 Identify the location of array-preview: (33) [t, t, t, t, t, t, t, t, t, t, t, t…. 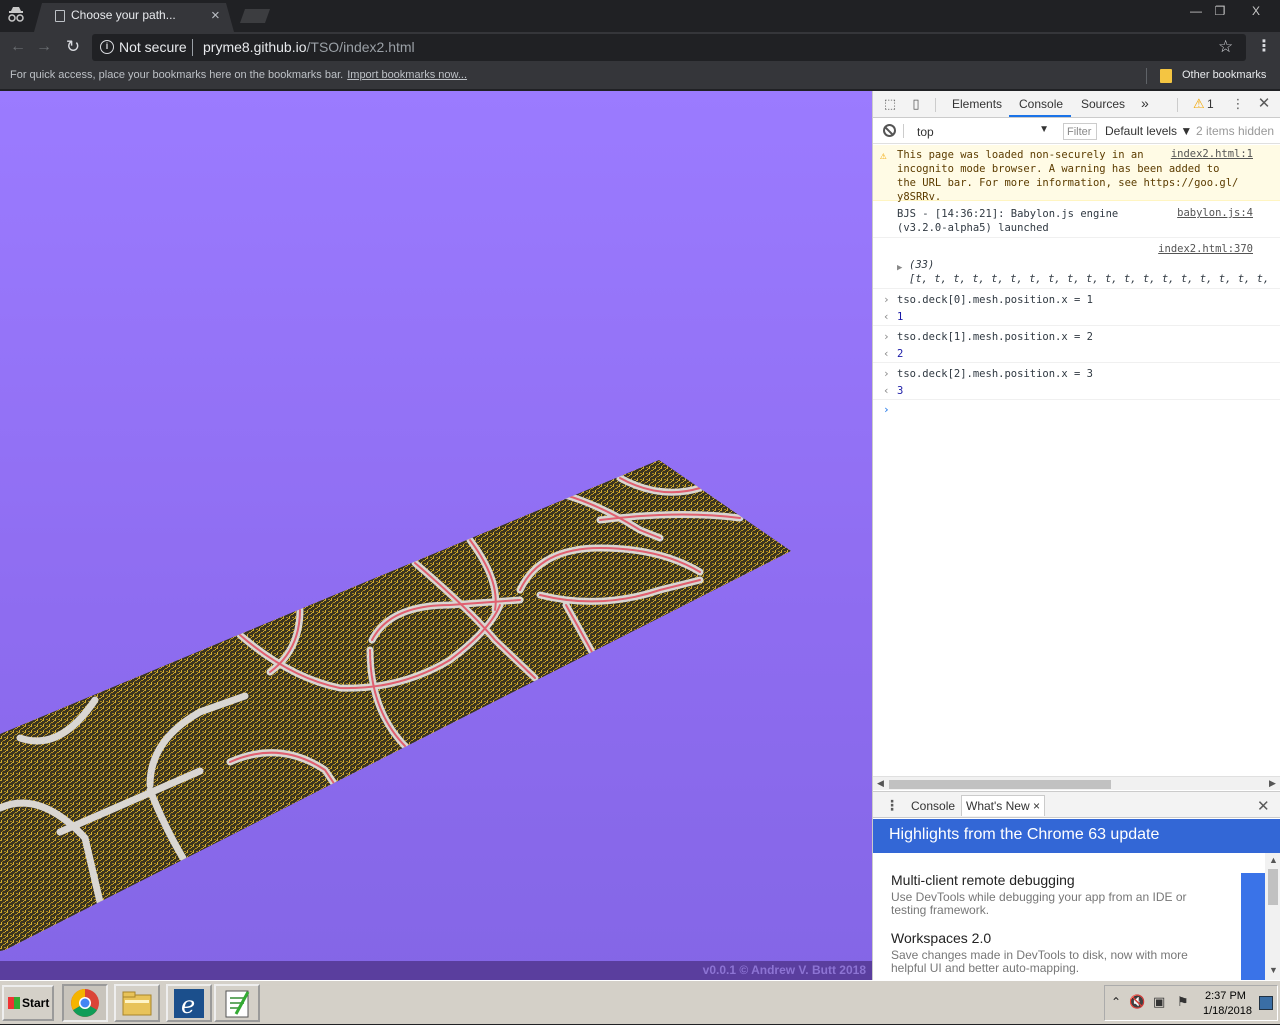
(1089, 272).